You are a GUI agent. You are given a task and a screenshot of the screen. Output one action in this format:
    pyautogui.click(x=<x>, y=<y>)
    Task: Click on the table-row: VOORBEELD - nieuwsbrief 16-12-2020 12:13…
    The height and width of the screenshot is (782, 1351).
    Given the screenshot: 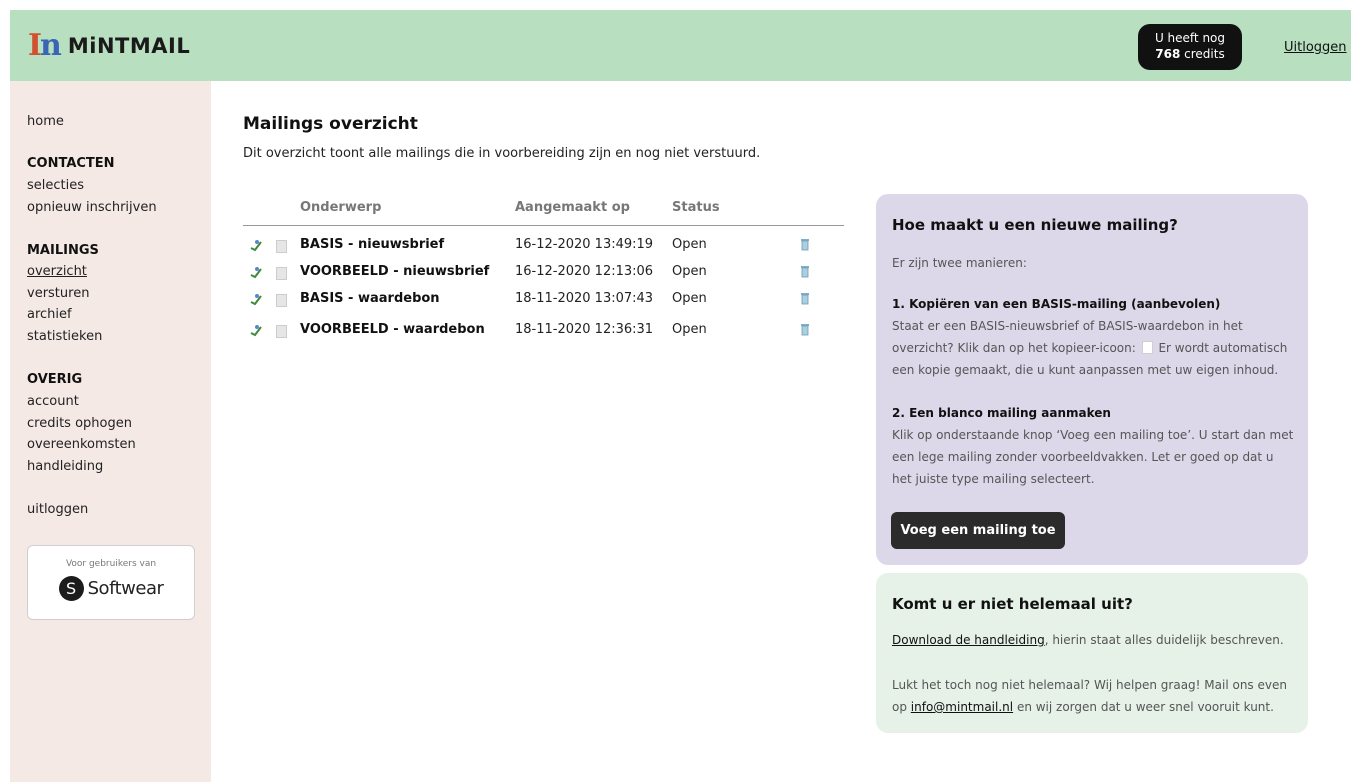 What is the action you would take?
    pyautogui.click(x=543, y=275)
    